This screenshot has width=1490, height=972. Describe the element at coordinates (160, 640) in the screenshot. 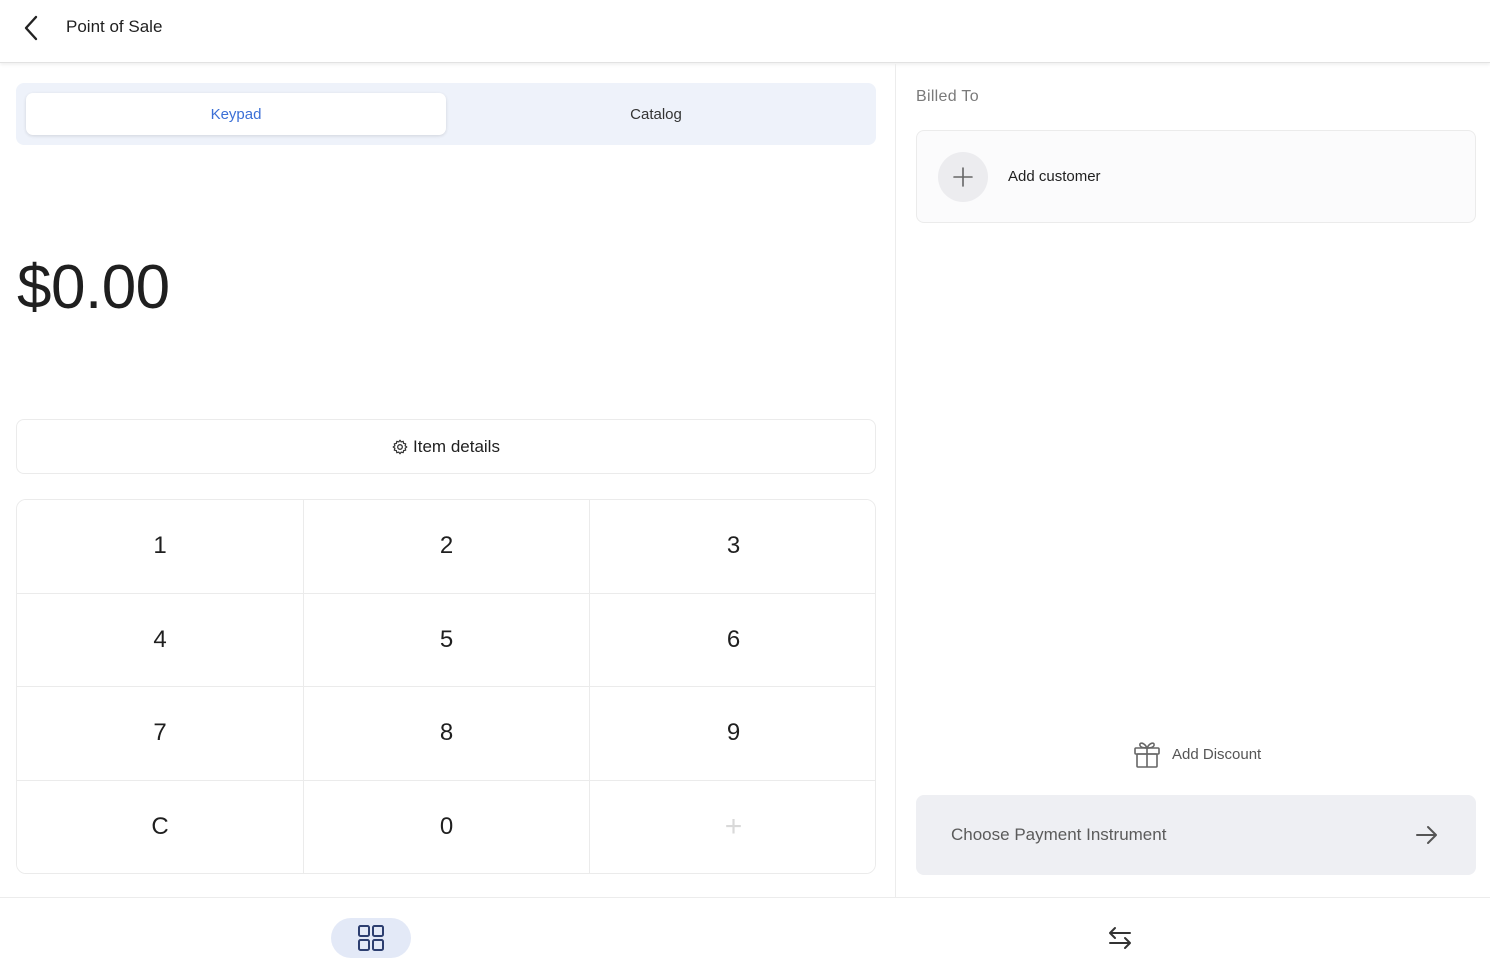

I see `key-4: 4` at that location.